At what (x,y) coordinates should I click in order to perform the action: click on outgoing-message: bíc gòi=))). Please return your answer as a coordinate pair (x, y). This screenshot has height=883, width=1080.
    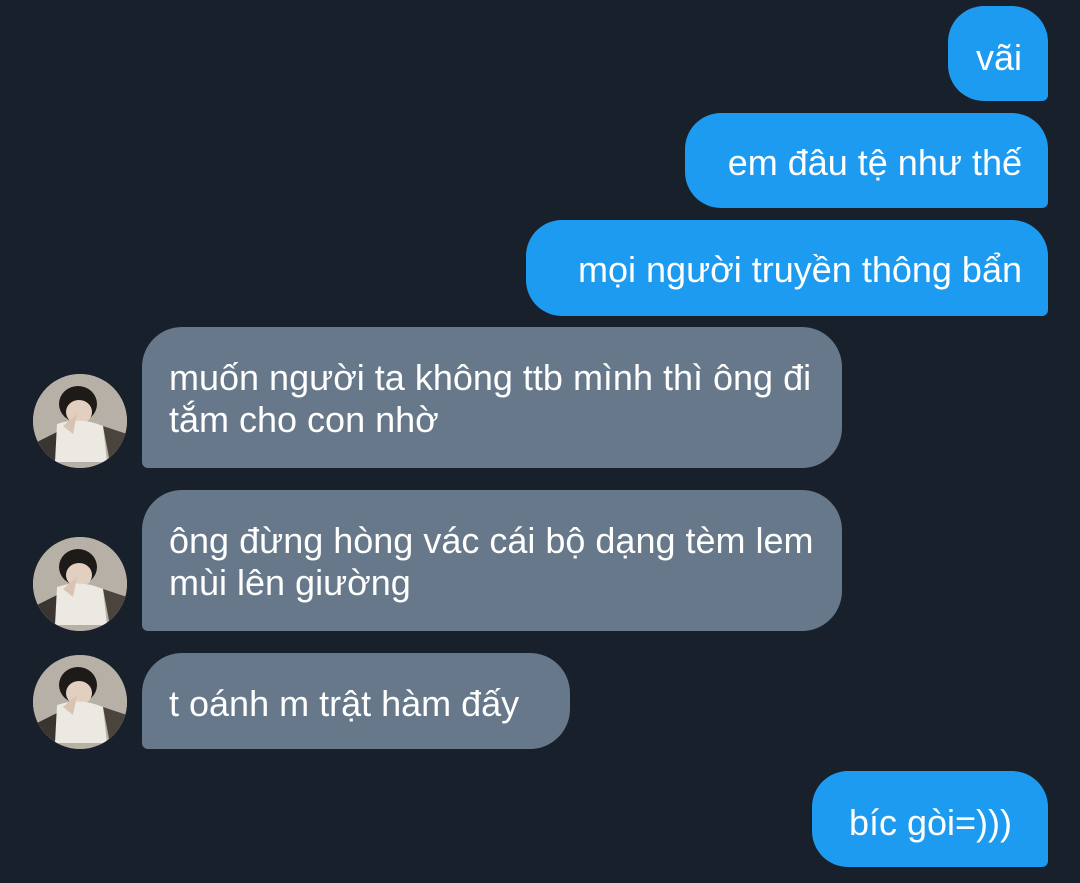
    Looking at the image, I should click on (930, 819).